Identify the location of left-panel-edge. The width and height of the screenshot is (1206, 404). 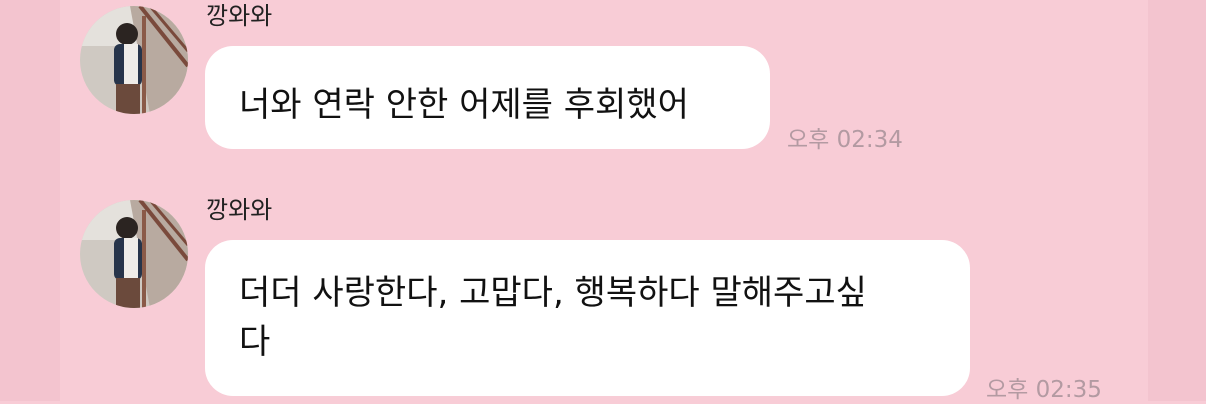
(30, 200).